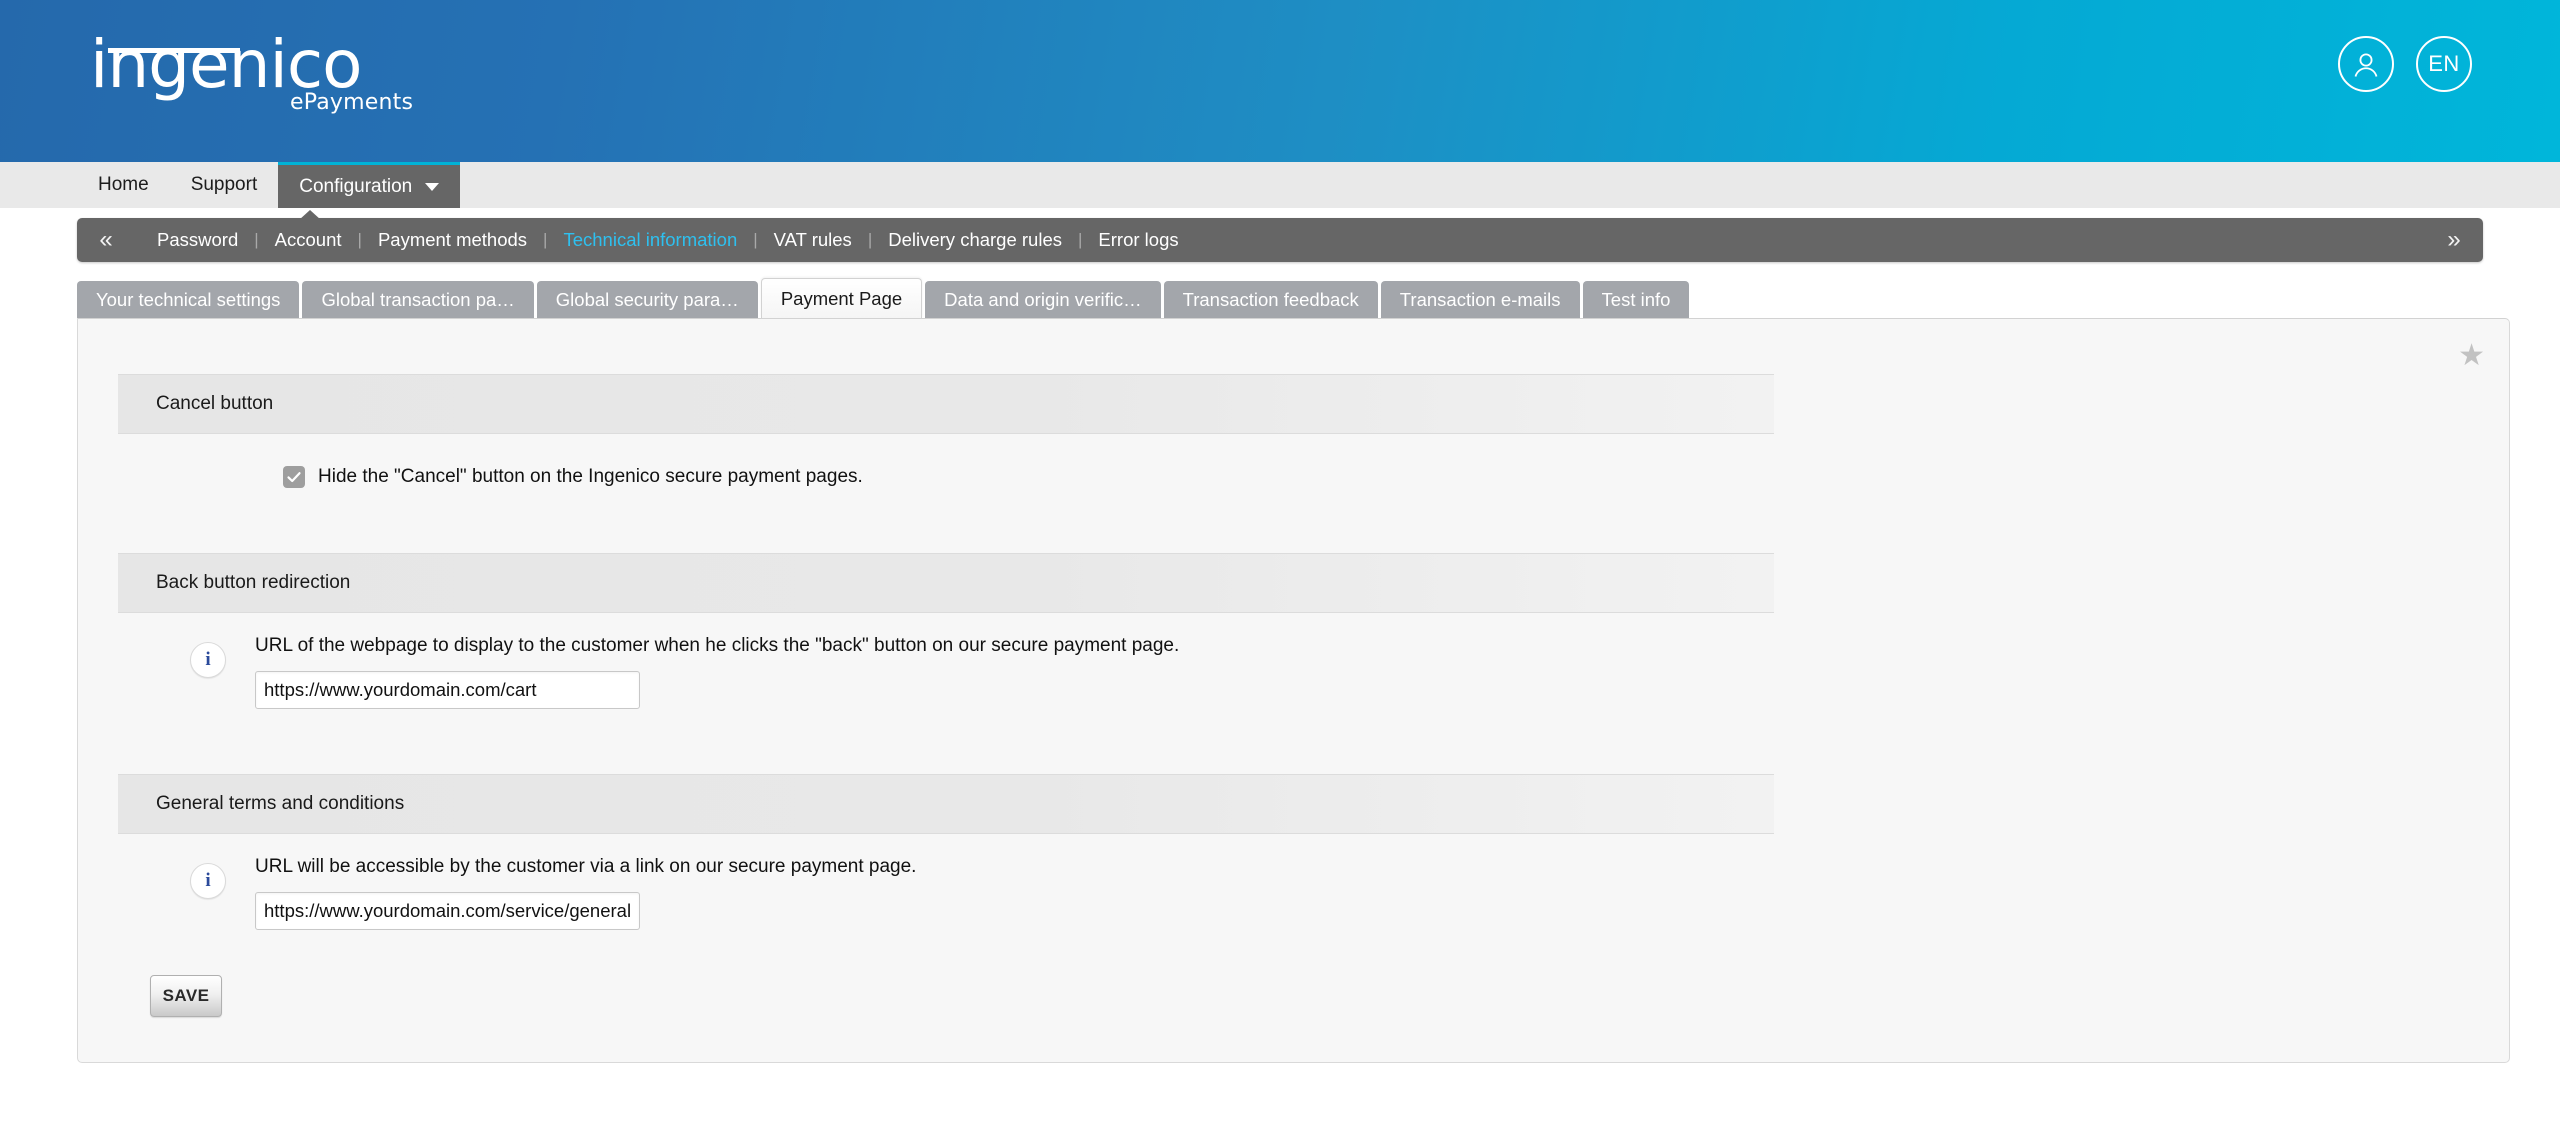  I want to click on nav-item-configuration: Configuration, so click(369, 185).